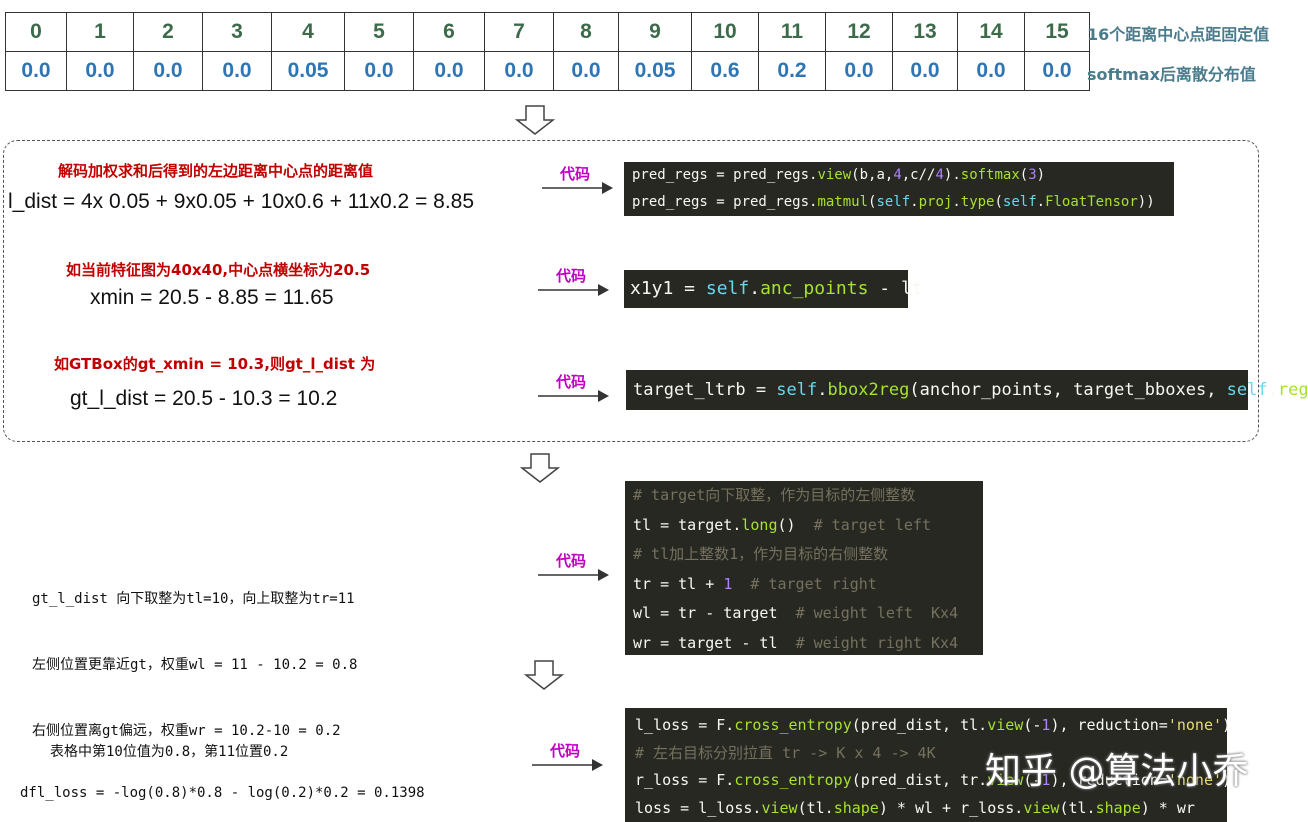 Image resolution: width=1308 pixels, height=822 pixels. Describe the element at coordinates (714, 642) in the screenshot. I see `code-token: wr = target - tl` at that location.